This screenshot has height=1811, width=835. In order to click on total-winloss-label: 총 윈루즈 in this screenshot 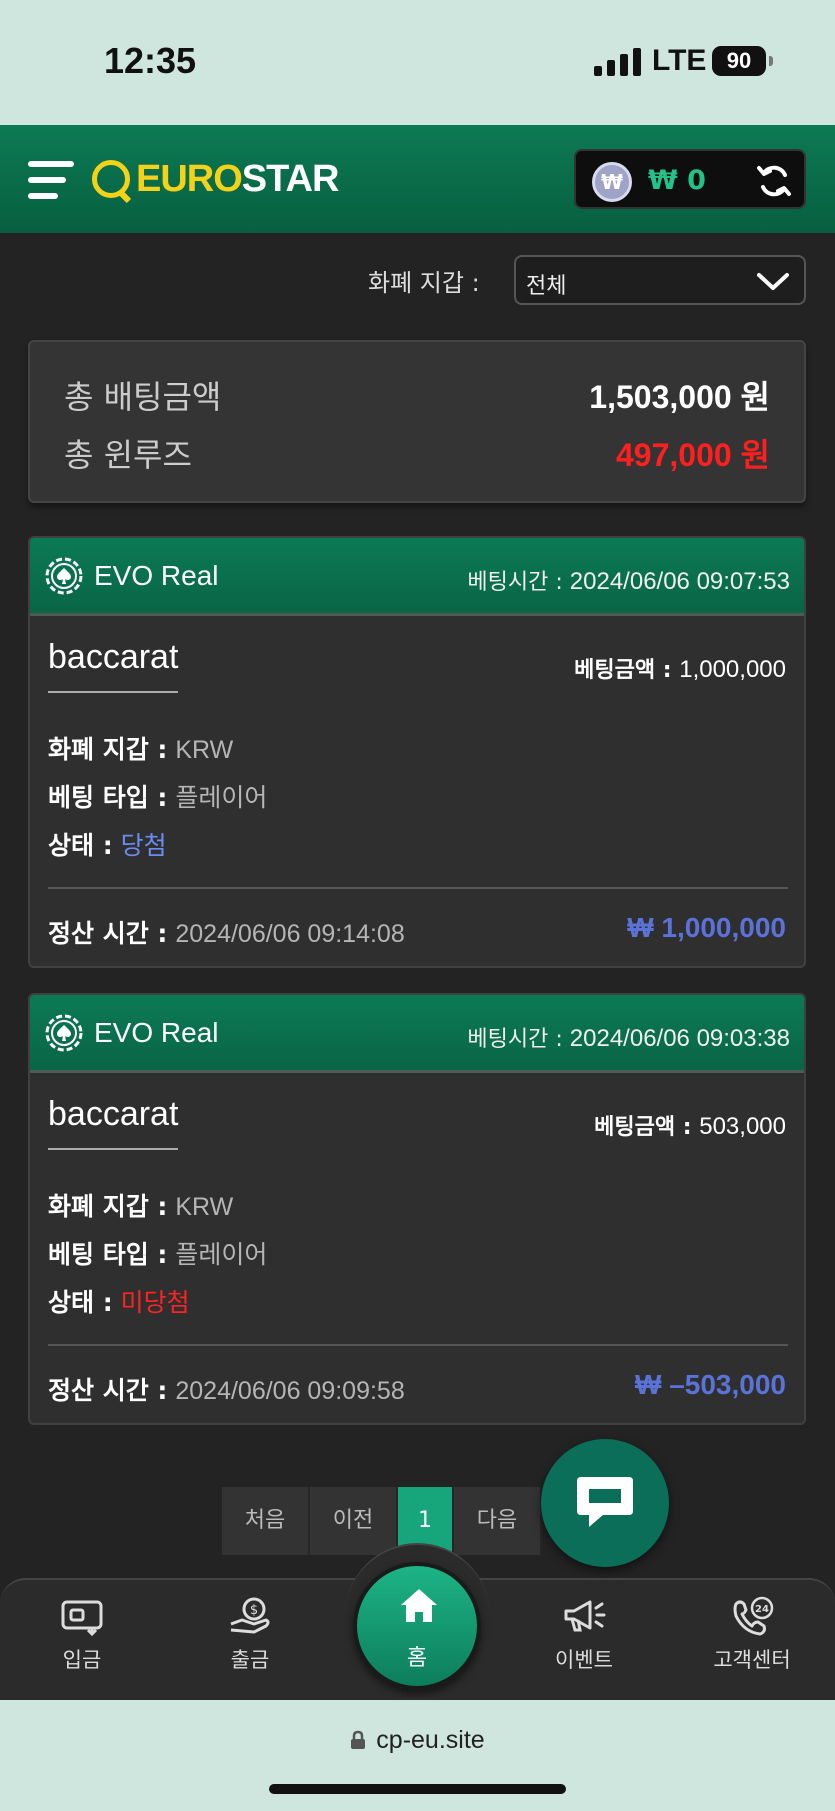, I will do `click(128, 455)`.